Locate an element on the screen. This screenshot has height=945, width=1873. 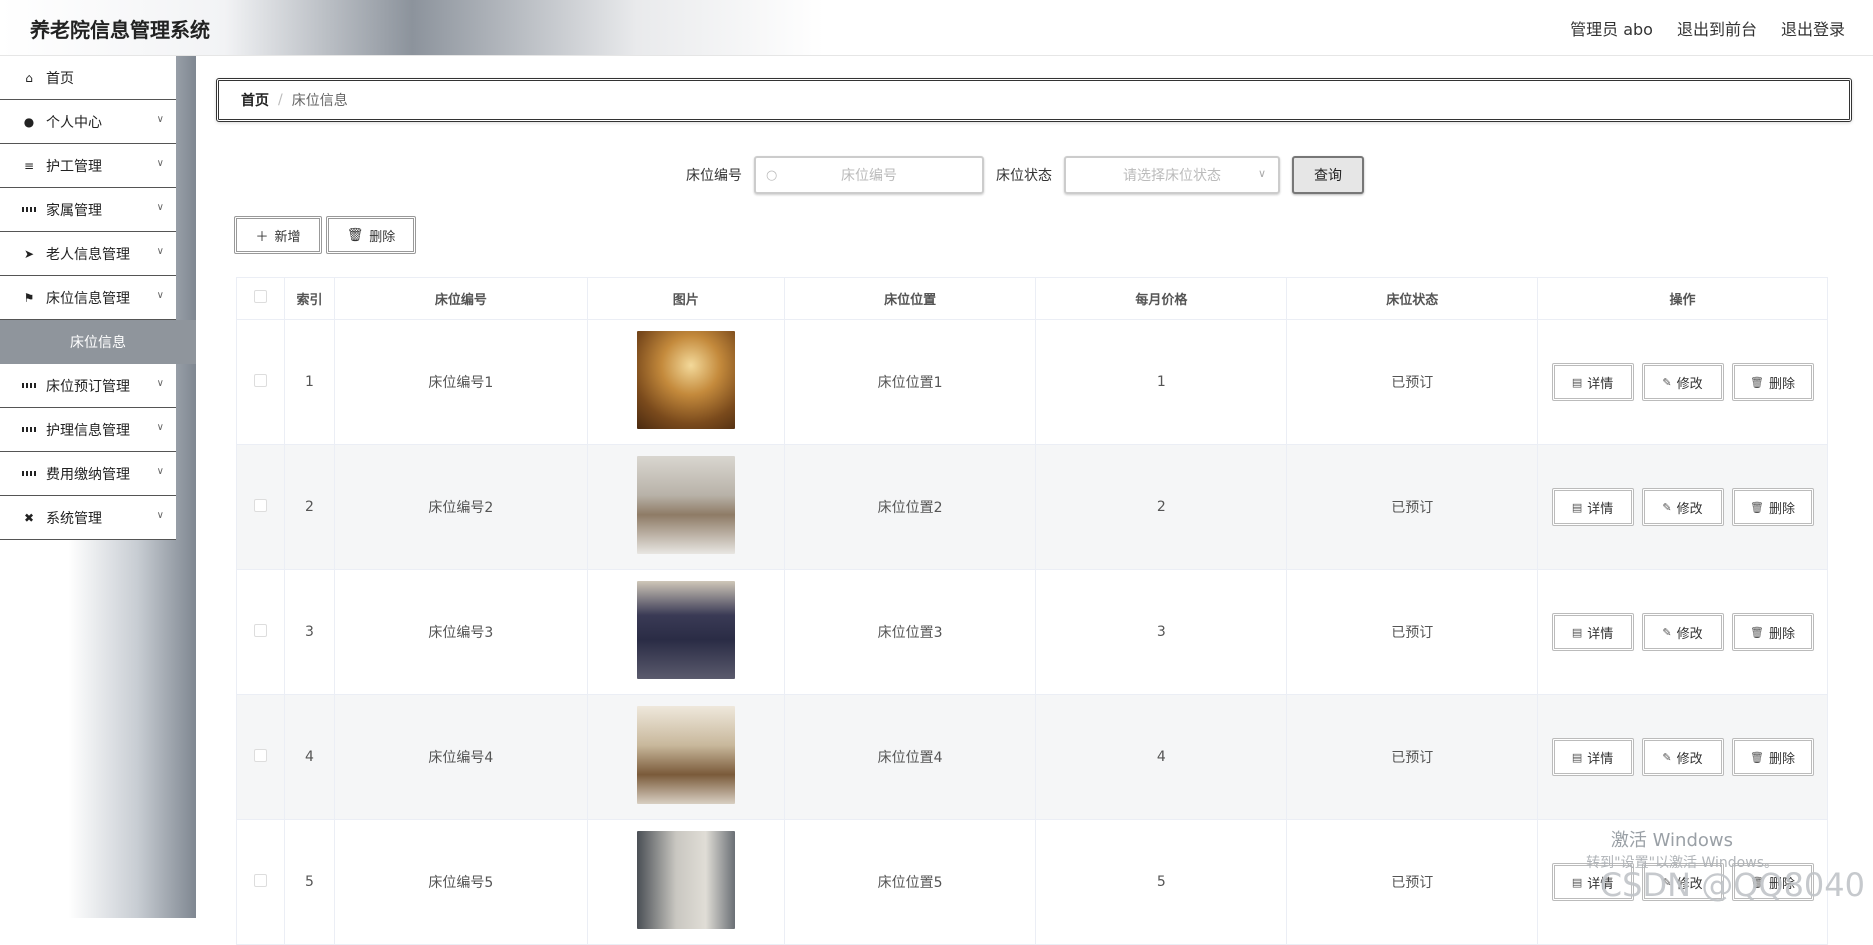
home-icon: ⌂ is located at coordinates (29, 77).